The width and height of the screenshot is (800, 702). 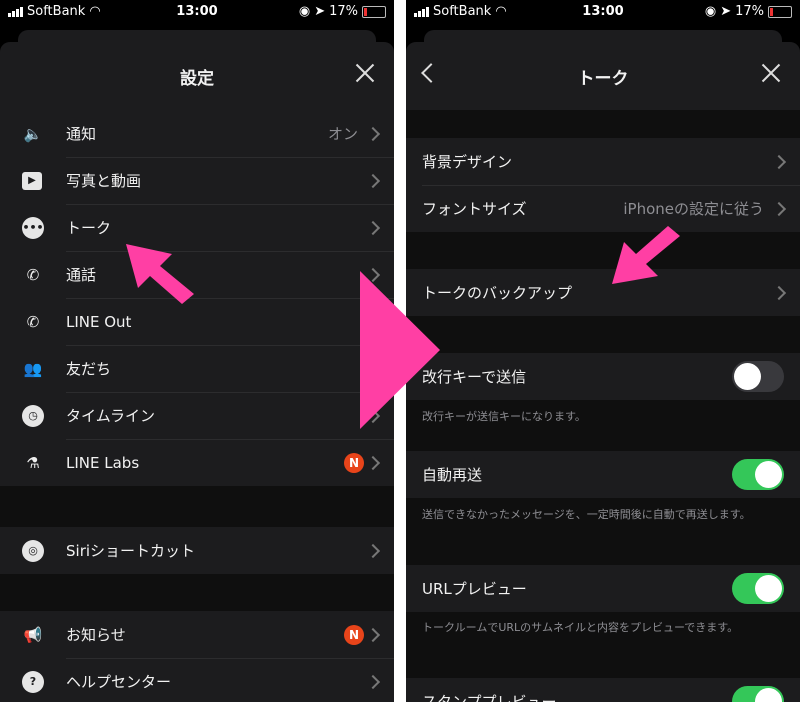 I want to click on settings-item-help-center: ? ヘルプセンター, so click(x=197, y=680).